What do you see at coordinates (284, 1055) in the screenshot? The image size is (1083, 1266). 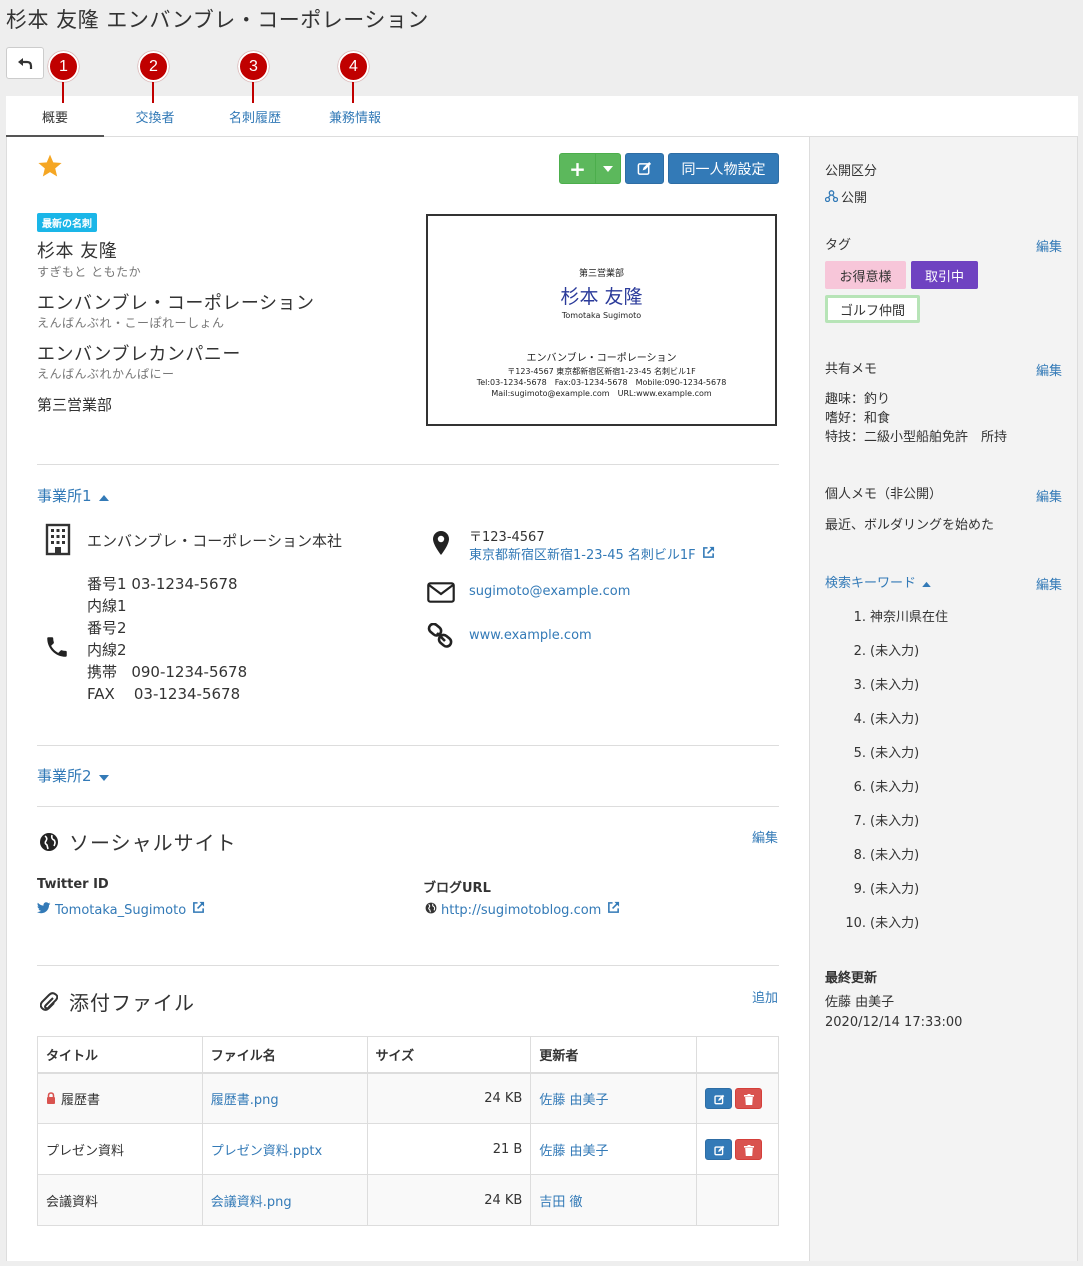 I see `column-header-file: ファイル名` at bounding box center [284, 1055].